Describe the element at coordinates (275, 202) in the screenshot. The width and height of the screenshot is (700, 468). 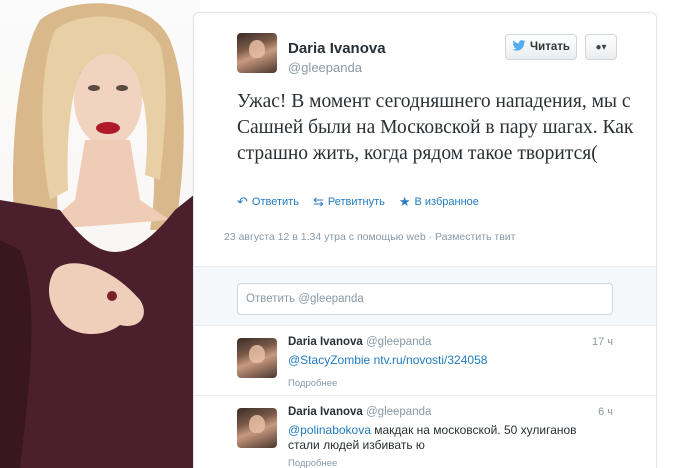
I see `reply-label: Ответить` at that location.